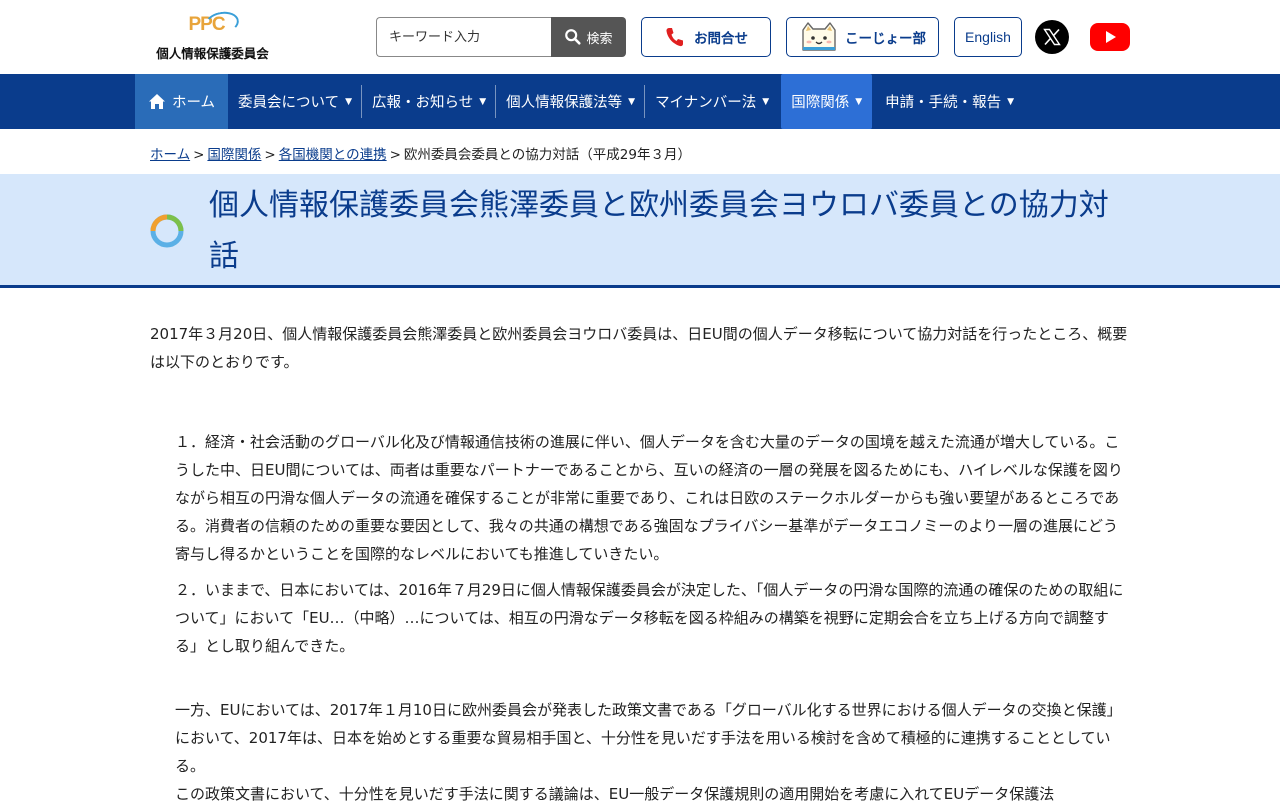 This screenshot has height=808, width=1280. What do you see at coordinates (988, 37) in the screenshot?
I see `english-button: English` at bounding box center [988, 37].